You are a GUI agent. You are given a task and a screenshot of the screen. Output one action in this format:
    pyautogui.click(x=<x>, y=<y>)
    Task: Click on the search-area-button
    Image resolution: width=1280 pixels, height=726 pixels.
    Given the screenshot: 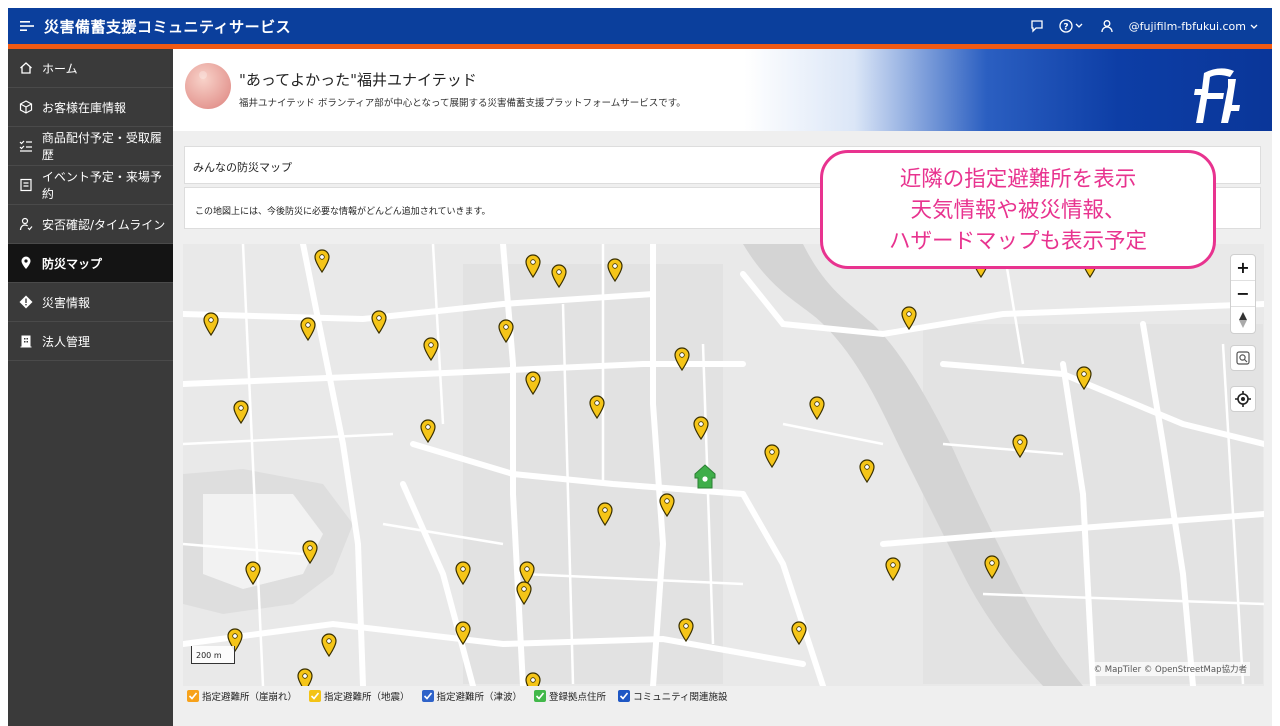 What is the action you would take?
    pyautogui.click(x=1243, y=358)
    